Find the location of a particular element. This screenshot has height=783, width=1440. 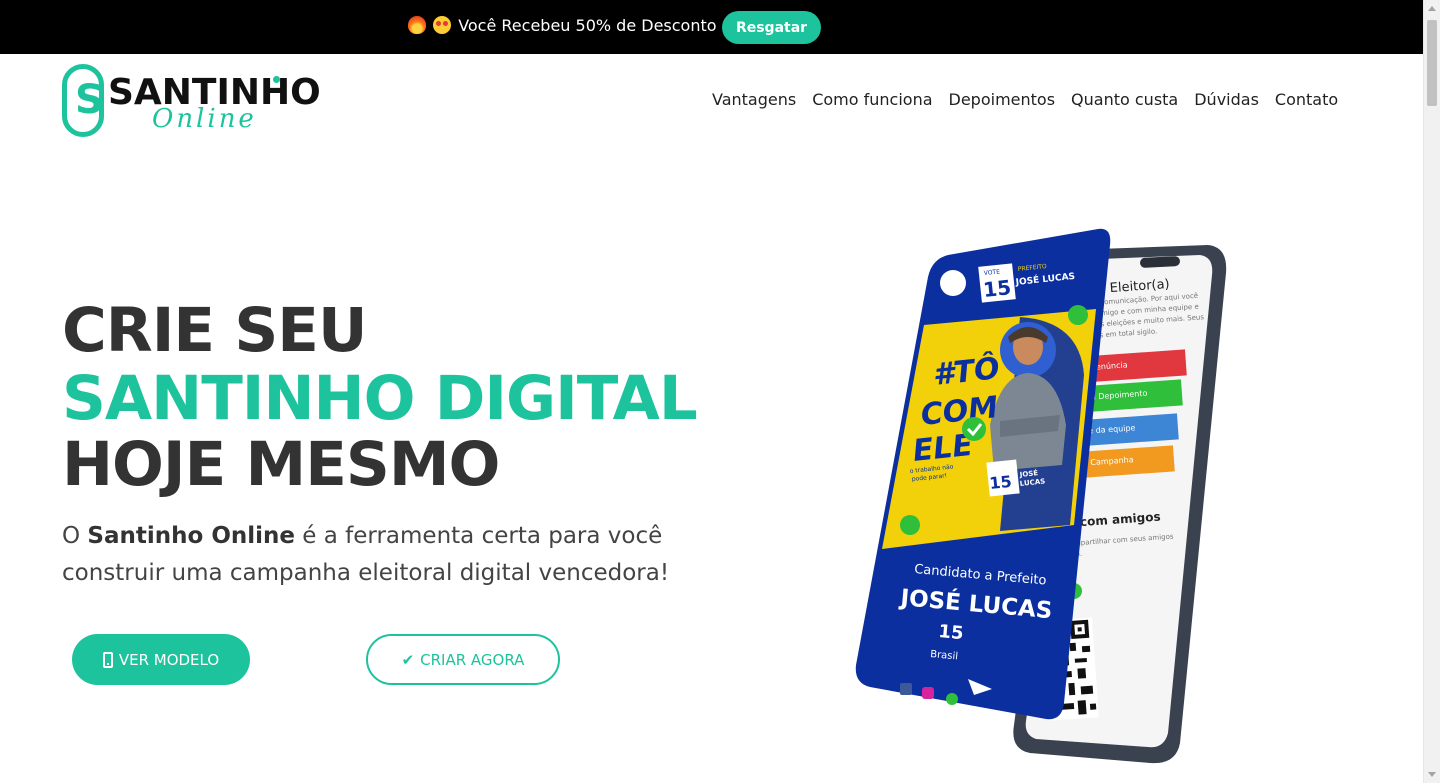

nav-duvidas: Dúvidas is located at coordinates (1226, 99).